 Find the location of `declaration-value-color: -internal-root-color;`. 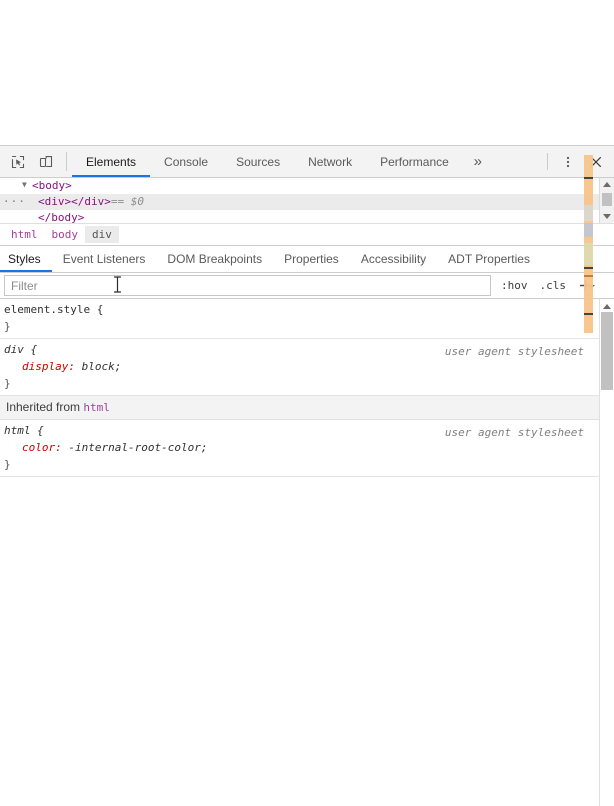

declaration-value-color: -internal-root-color; is located at coordinates (137, 447).